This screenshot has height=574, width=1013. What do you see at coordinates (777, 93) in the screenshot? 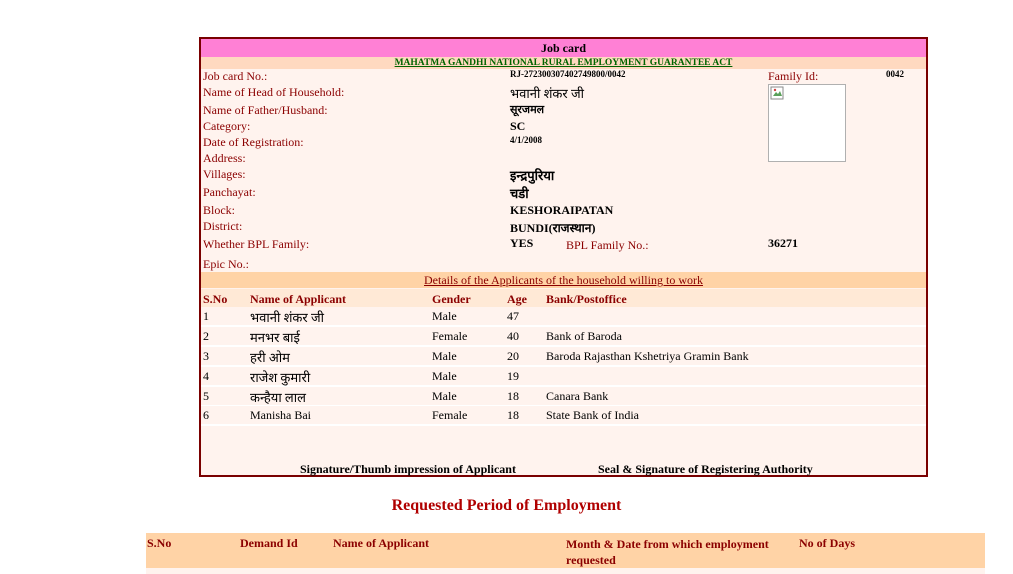
I see `broken-image-icon` at bounding box center [777, 93].